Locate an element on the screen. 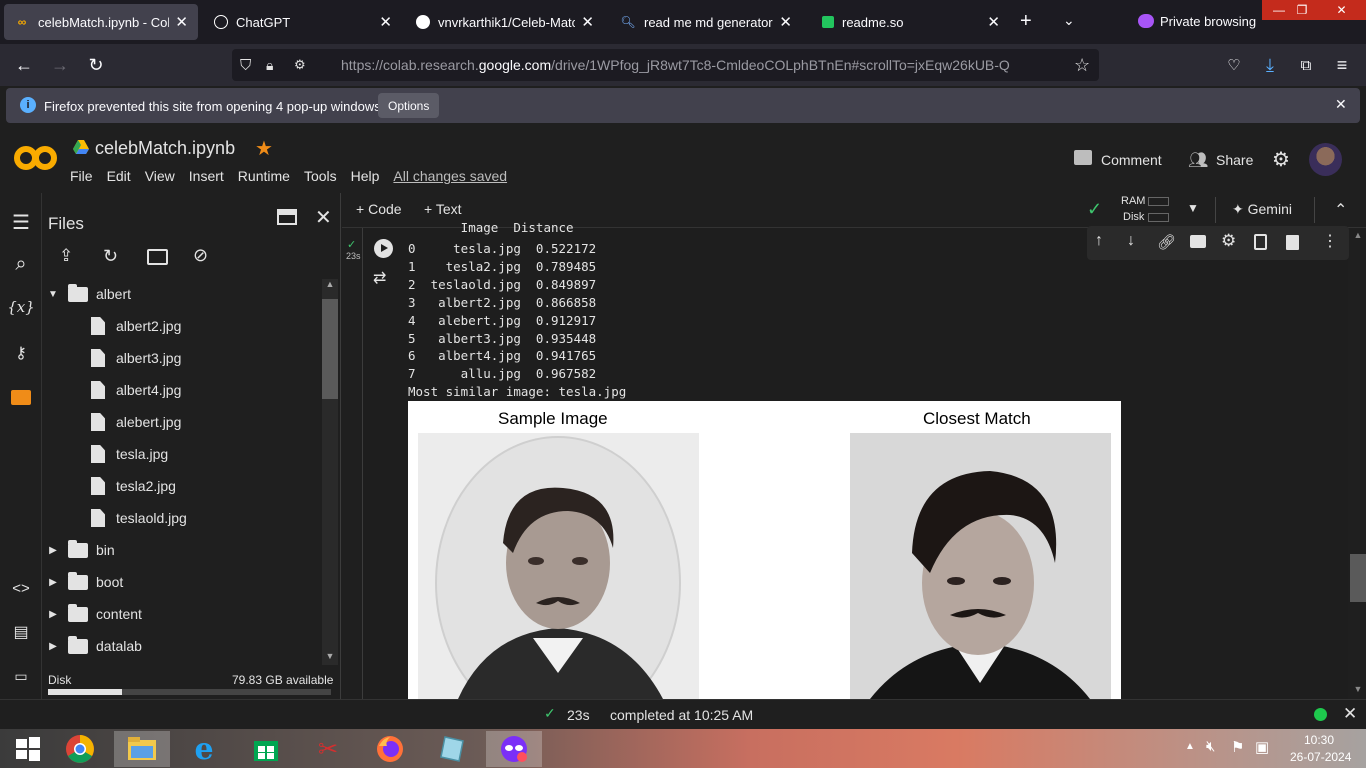 This screenshot has height=768, width=1366. collapse-chevron-up-icon: ⌃ is located at coordinates (1340, 210).